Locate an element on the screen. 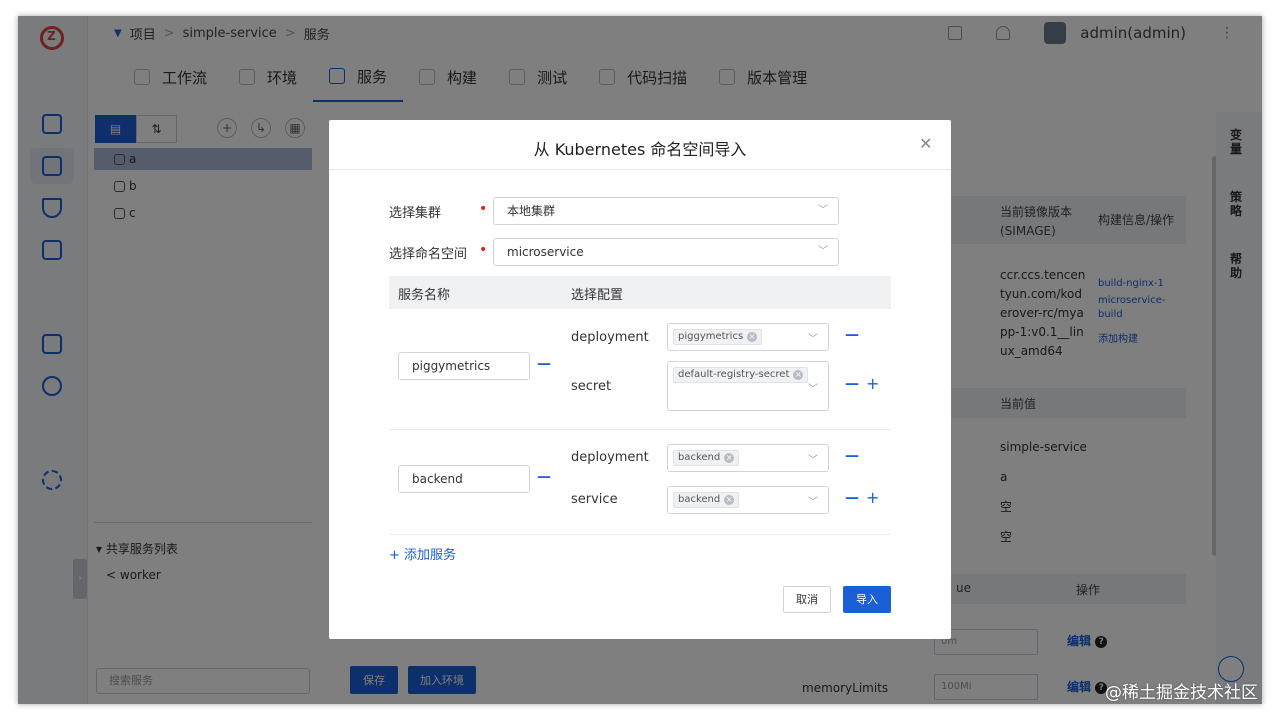 This screenshot has height=721, width=1280. add-service-label: 添加服务 is located at coordinates (430, 555).